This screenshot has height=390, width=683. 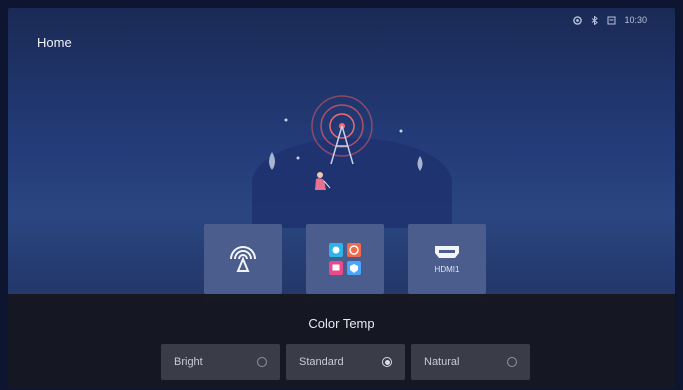 I want to click on page-title: Home, so click(x=54, y=42).